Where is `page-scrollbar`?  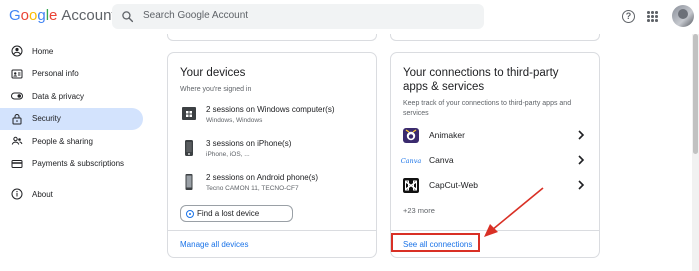 page-scrollbar is located at coordinates (695, 152).